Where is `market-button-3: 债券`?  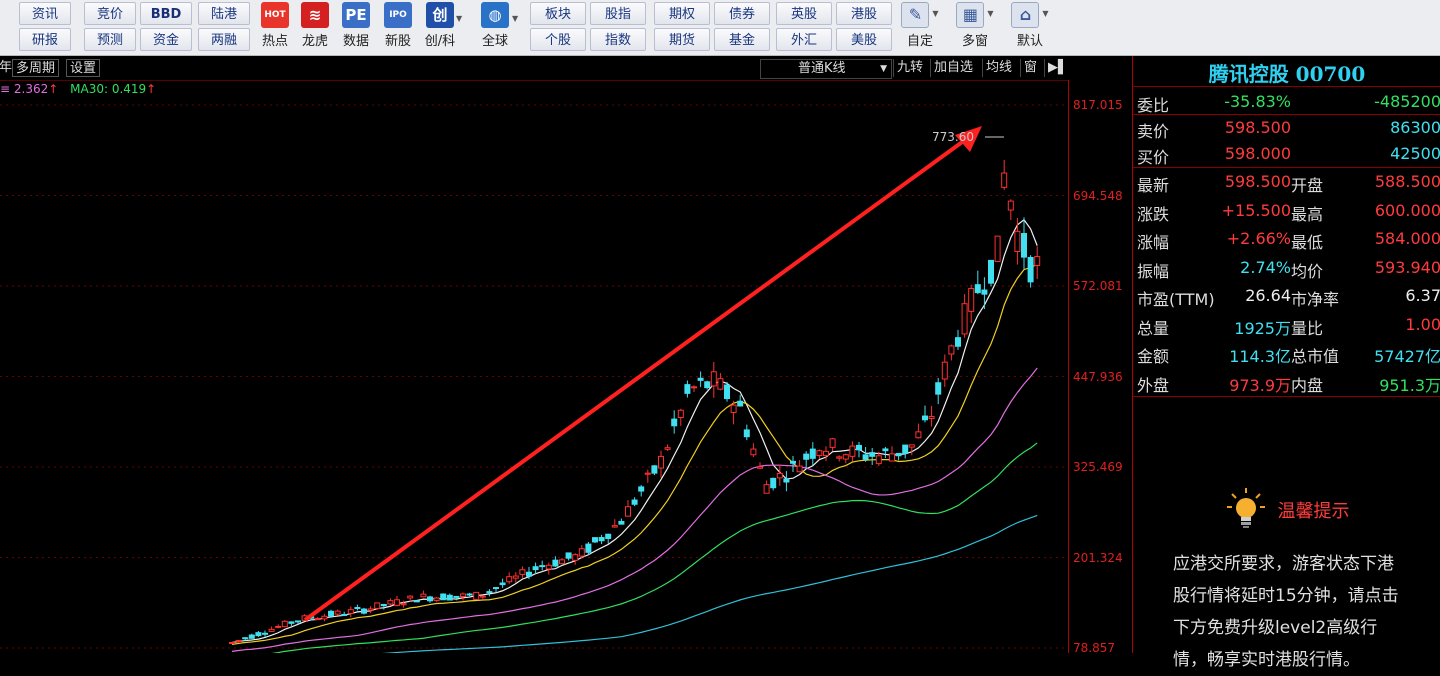
market-button-3: 债券 is located at coordinates (742, 13).